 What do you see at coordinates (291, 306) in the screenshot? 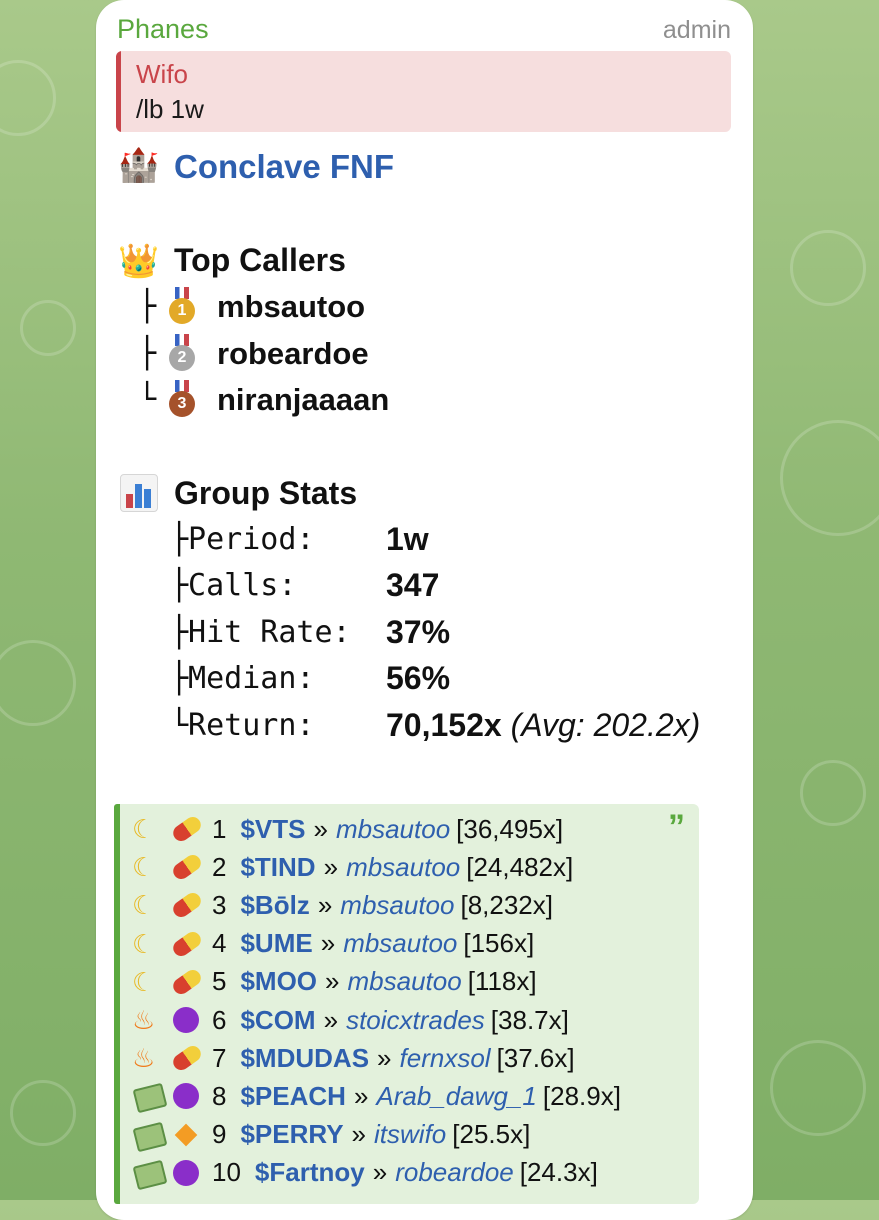
I see `top-caller-name: mbsautoo` at bounding box center [291, 306].